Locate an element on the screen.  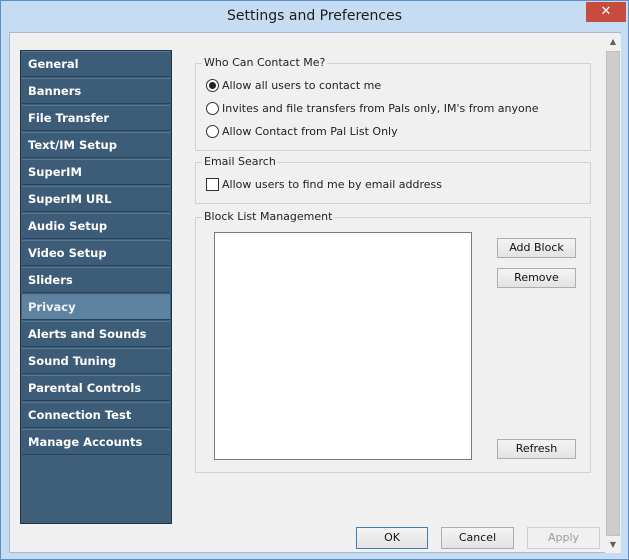
scroll-up-icon: ▲ is located at coordinates (613, 42).